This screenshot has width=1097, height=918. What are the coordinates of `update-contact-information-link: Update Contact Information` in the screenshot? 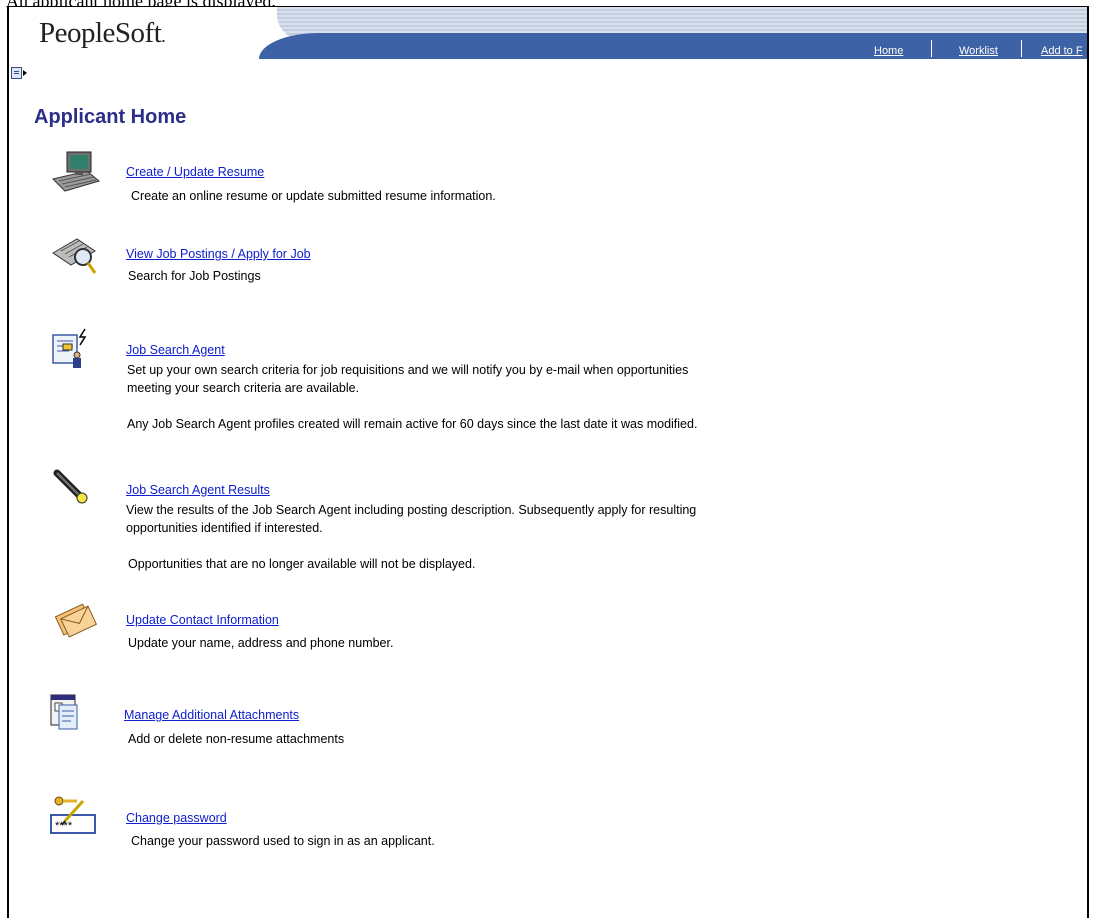 It's located at (202, 620).